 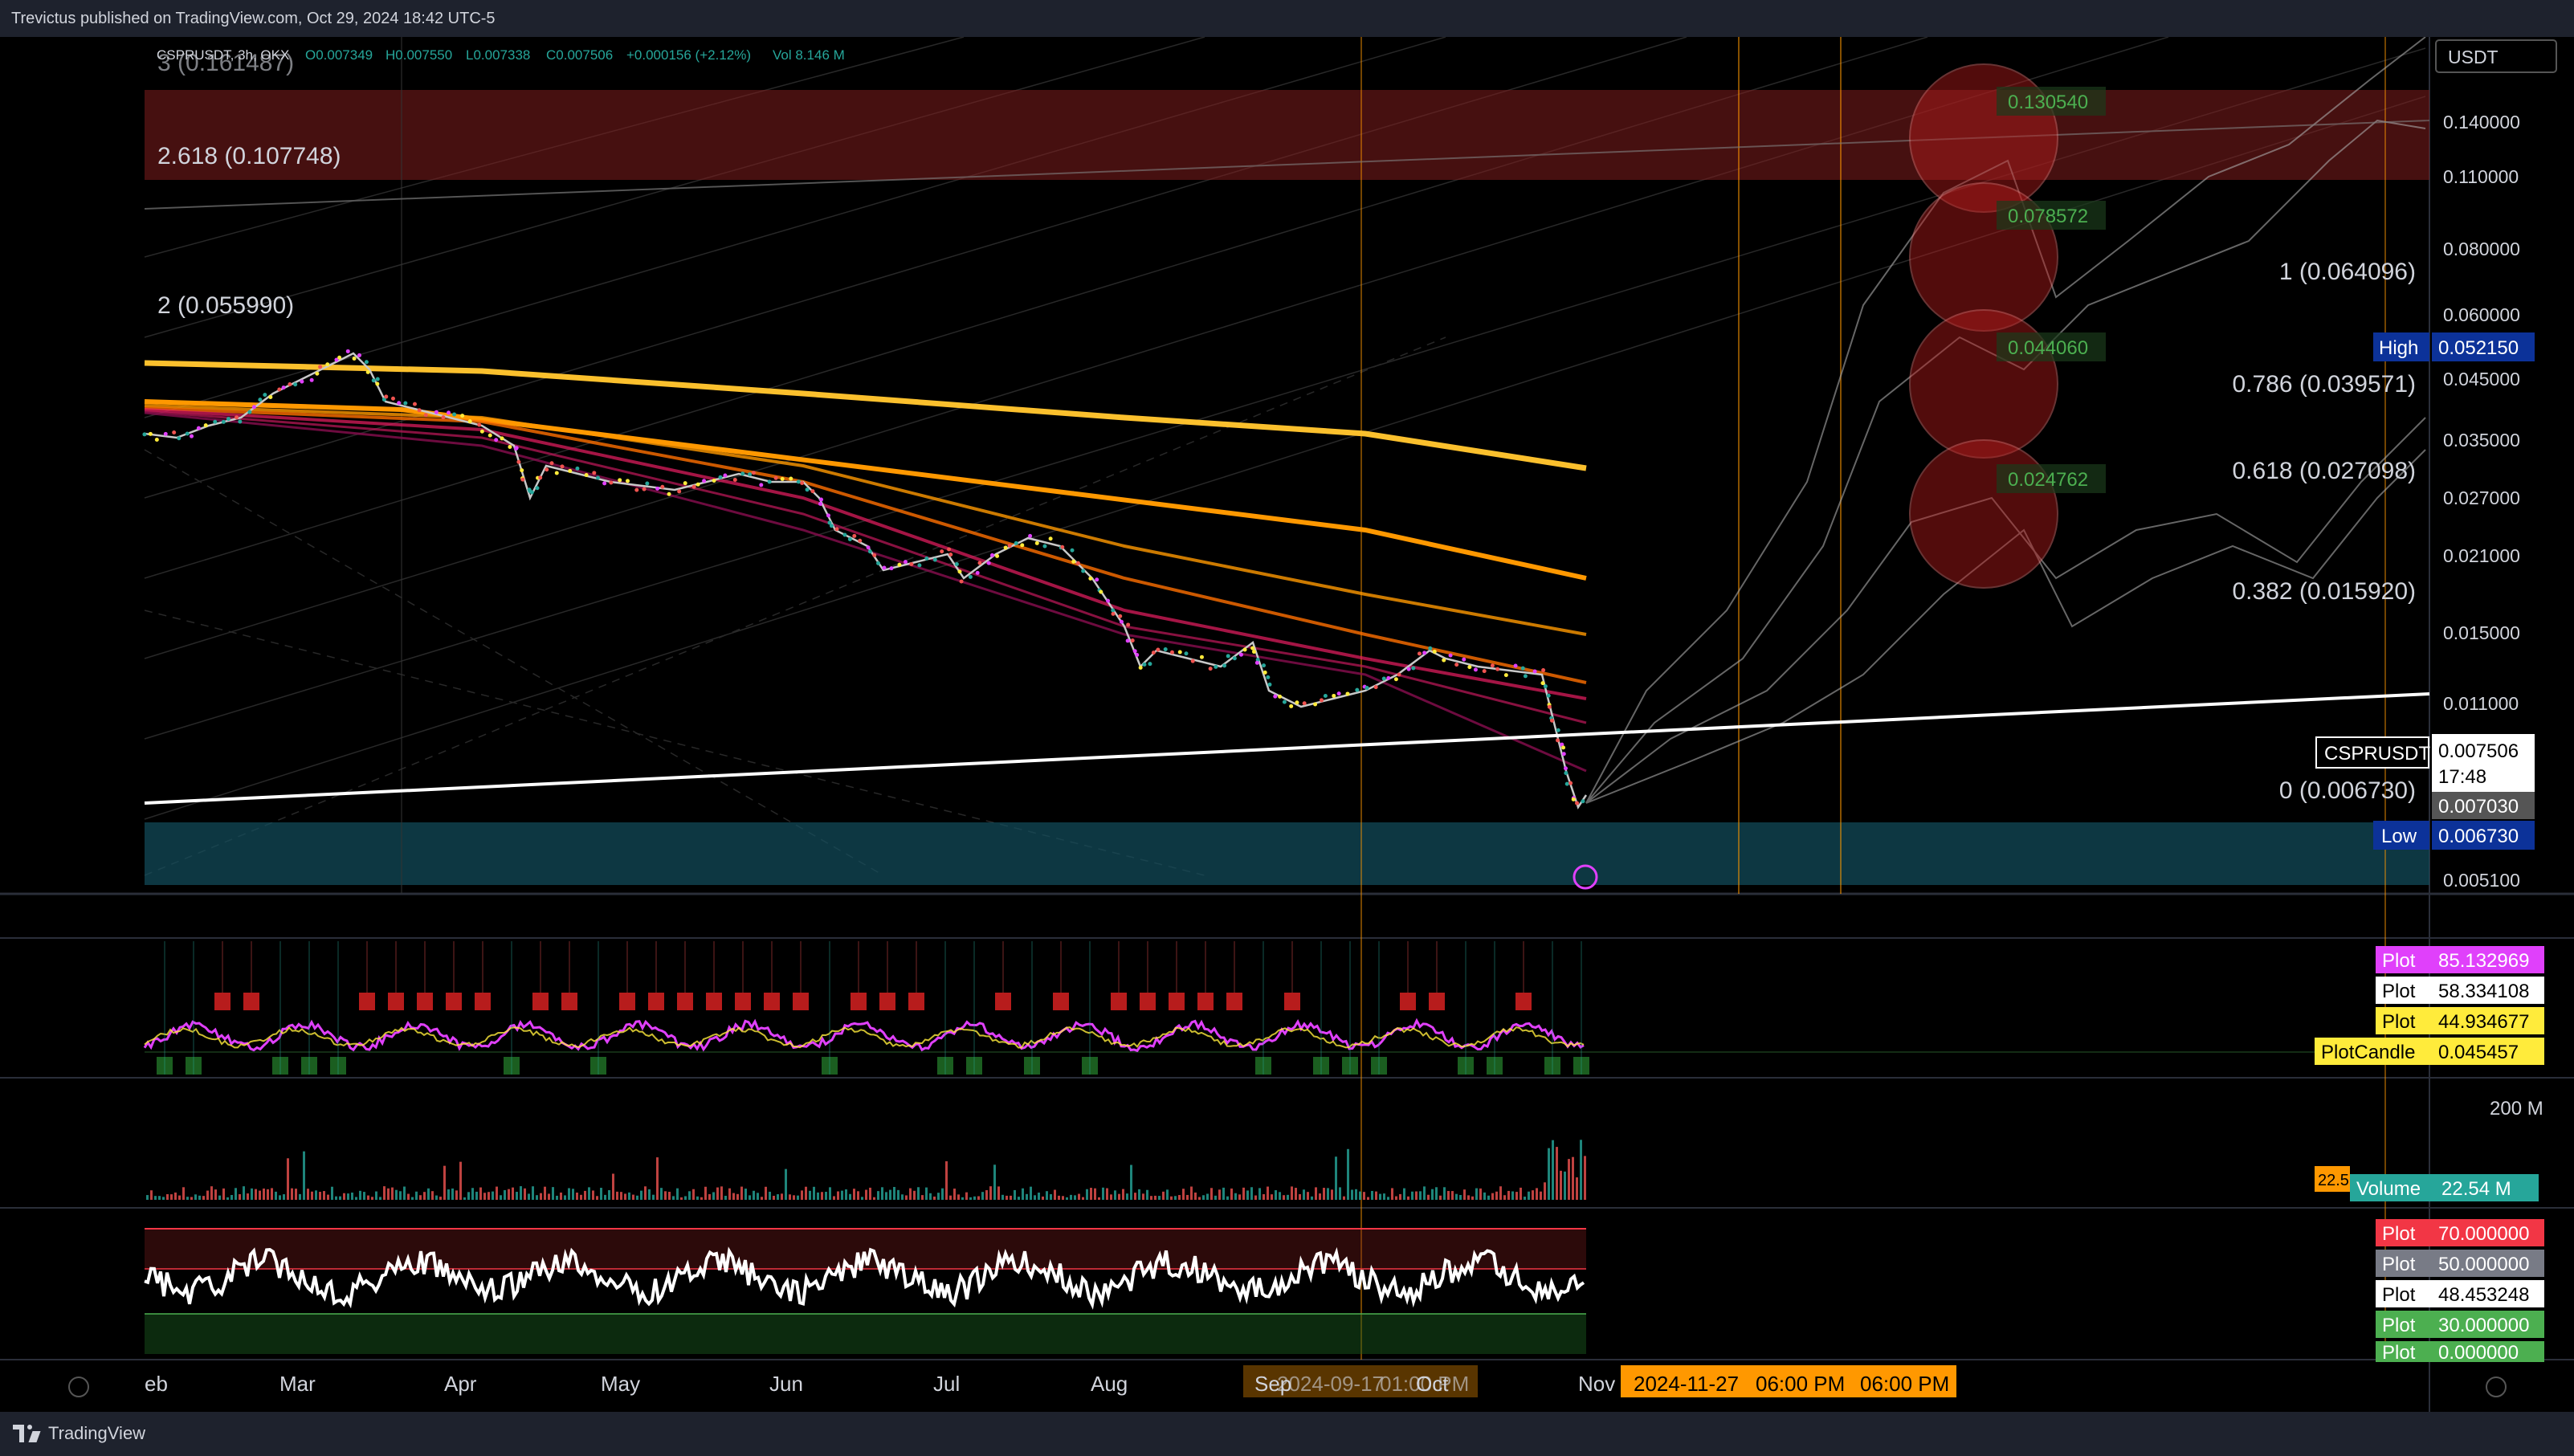 What do you see at coordinates (79, 1433) in the screenshot?
I see `tradingview-logo: TradingView` at bounding box center [79, 1433].